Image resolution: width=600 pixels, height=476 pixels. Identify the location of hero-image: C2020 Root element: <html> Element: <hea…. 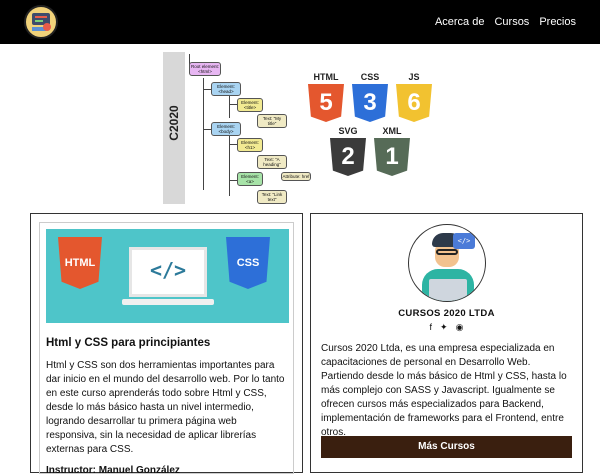
(300, 128).